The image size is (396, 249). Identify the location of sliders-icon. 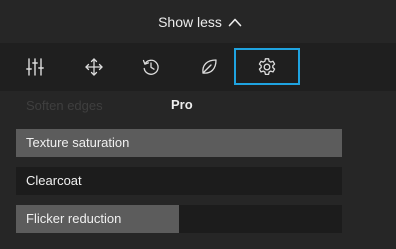
(35, 67).